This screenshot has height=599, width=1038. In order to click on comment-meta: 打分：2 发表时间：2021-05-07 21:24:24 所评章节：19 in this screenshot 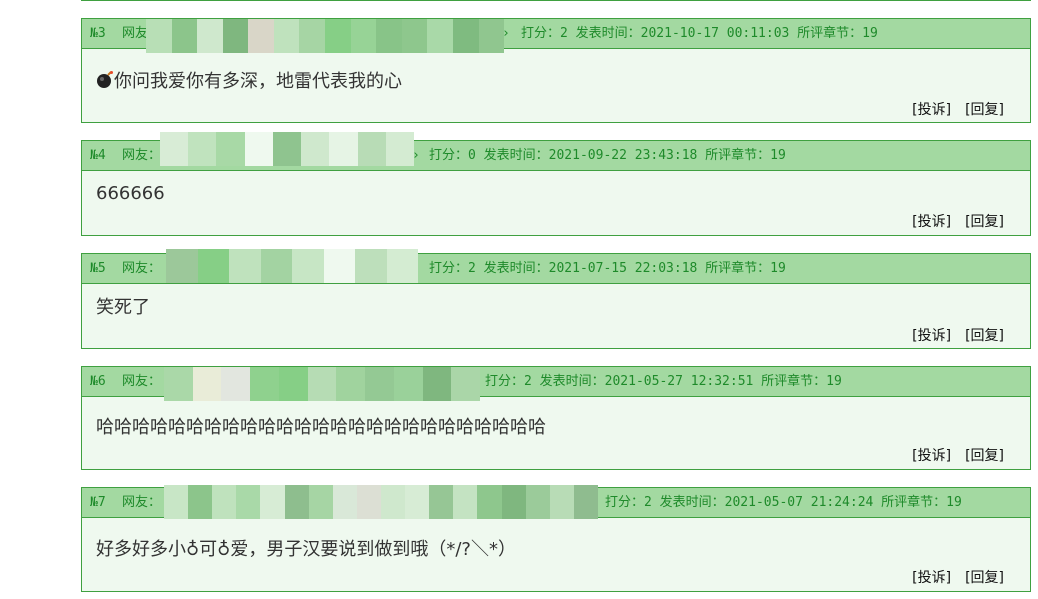, I will do `click(783, 502)`.